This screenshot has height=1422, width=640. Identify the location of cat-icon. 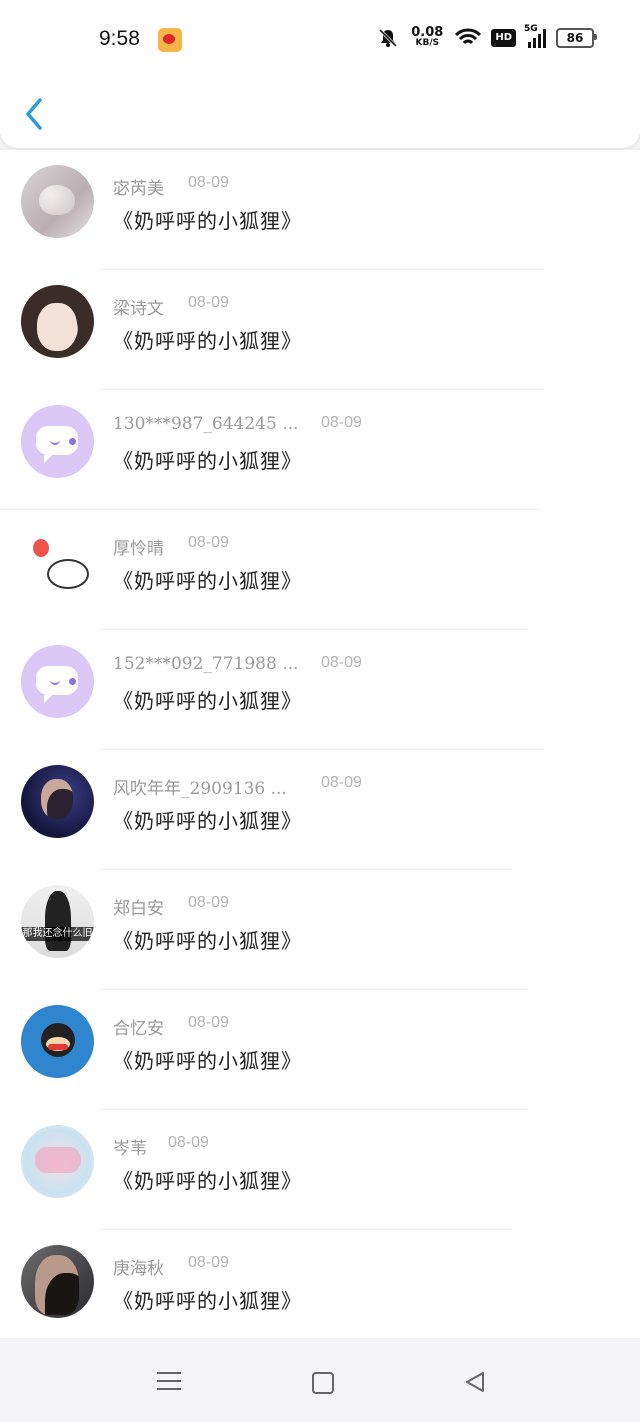
(68, 574).